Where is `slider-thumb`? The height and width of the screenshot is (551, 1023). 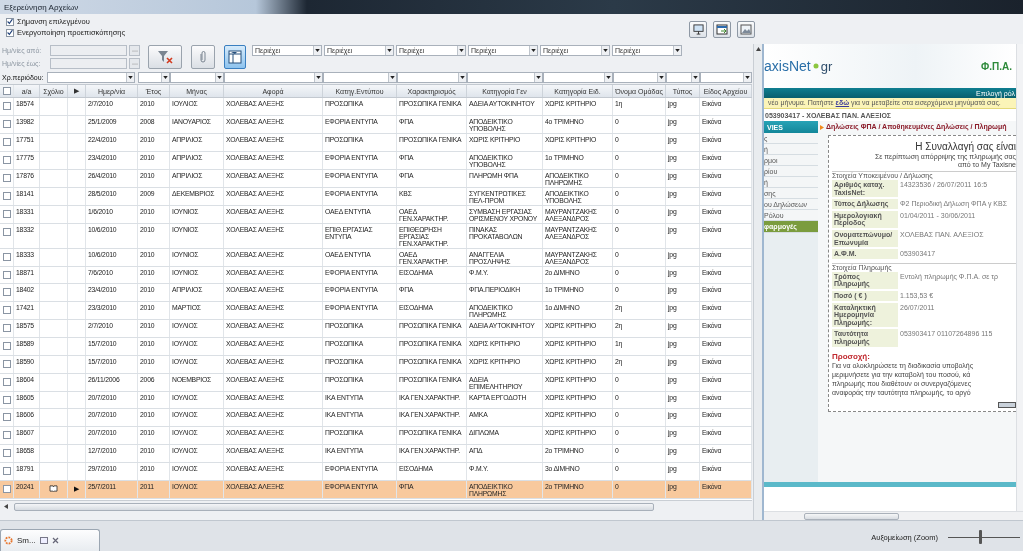
slider-thumb is located at coordinates (981, 537).